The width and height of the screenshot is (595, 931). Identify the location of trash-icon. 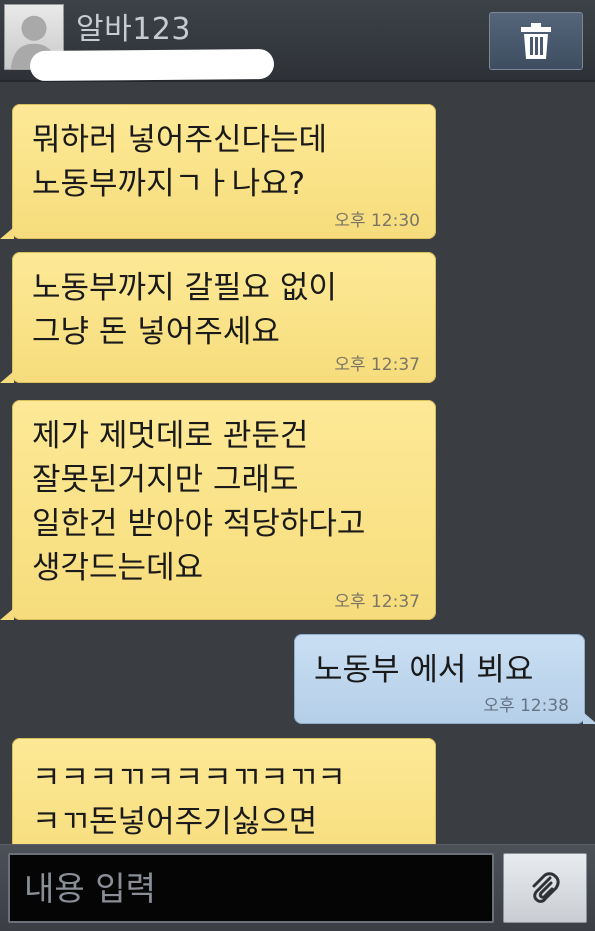
(536, 41).